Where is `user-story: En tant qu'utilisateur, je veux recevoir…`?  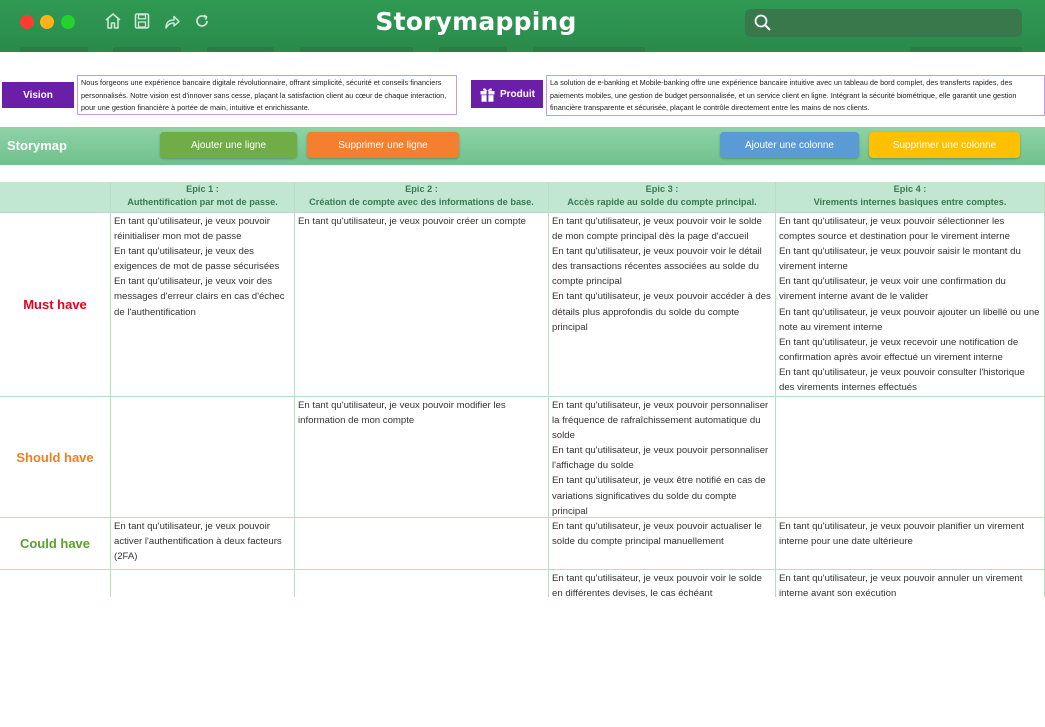 user-story: En tant qu'utilisateur, je veux recevoir… is located at coordinates (910, 350).